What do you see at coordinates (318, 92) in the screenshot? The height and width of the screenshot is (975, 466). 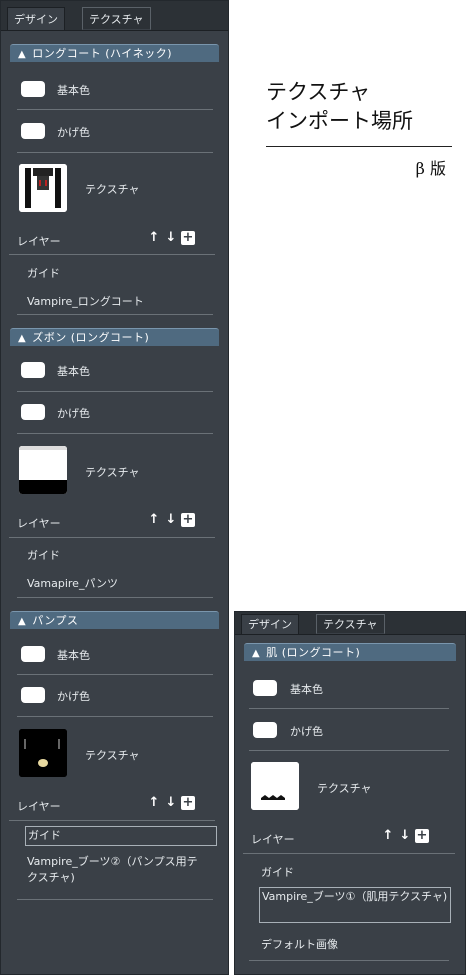 I see `title-line-1: テクスチャ` at bounding box center [318, 92].